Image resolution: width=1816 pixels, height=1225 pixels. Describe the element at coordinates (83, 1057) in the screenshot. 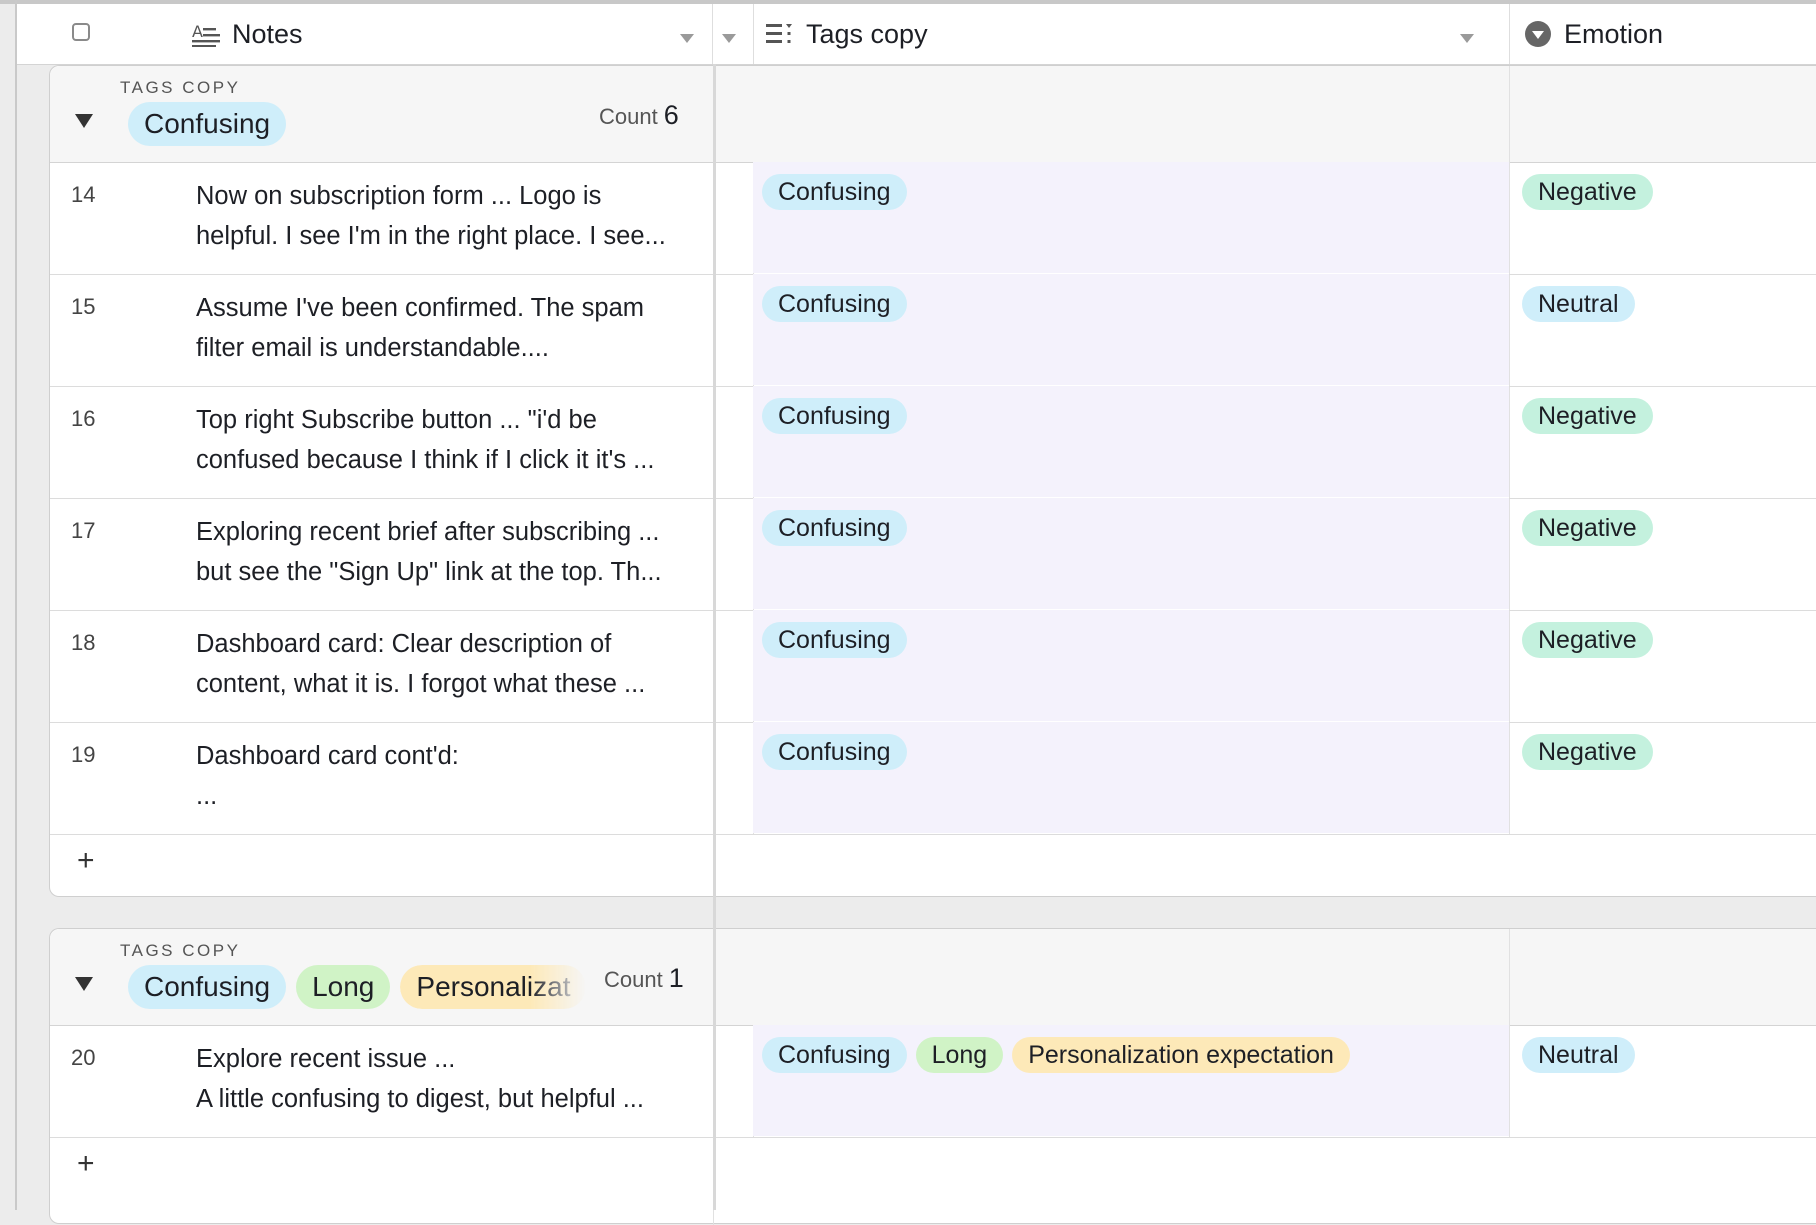

I see `row-number: 20` at that location.